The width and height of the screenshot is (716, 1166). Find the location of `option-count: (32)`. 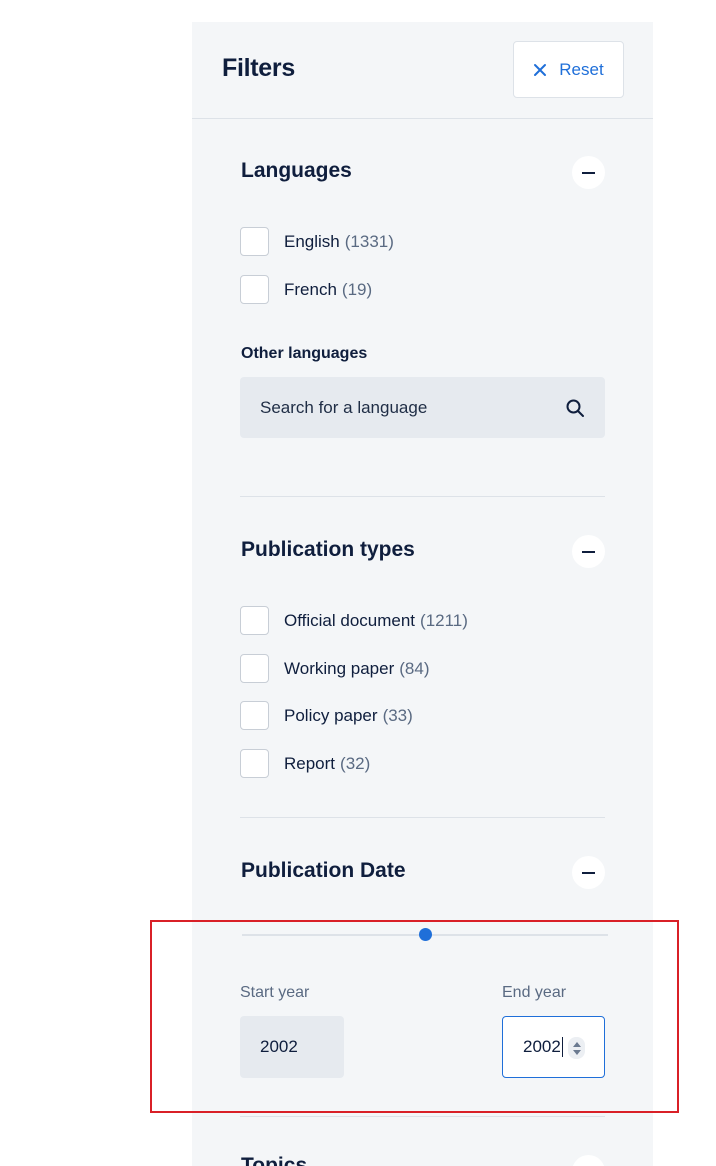

option-count: (32) is located at coordinates (355, 763).